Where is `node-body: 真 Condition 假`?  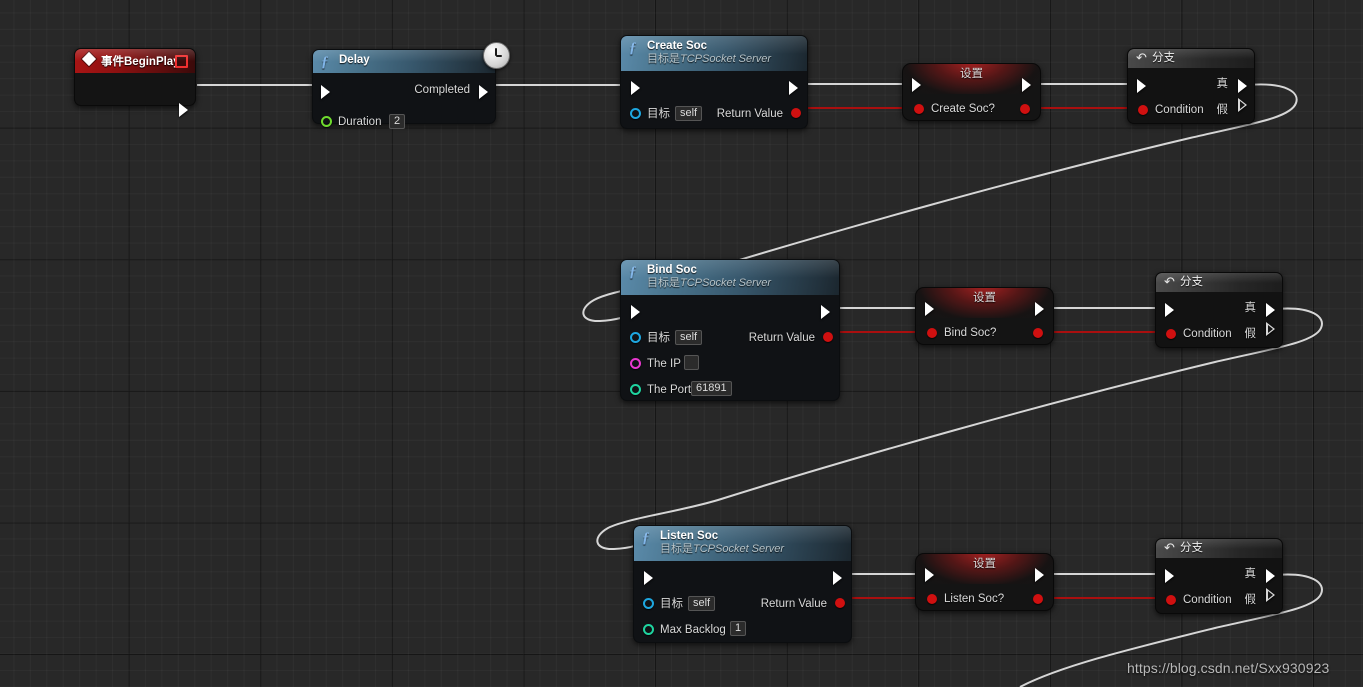
node-body: 真 Condition 假 is located at coordinates (1219, 316).